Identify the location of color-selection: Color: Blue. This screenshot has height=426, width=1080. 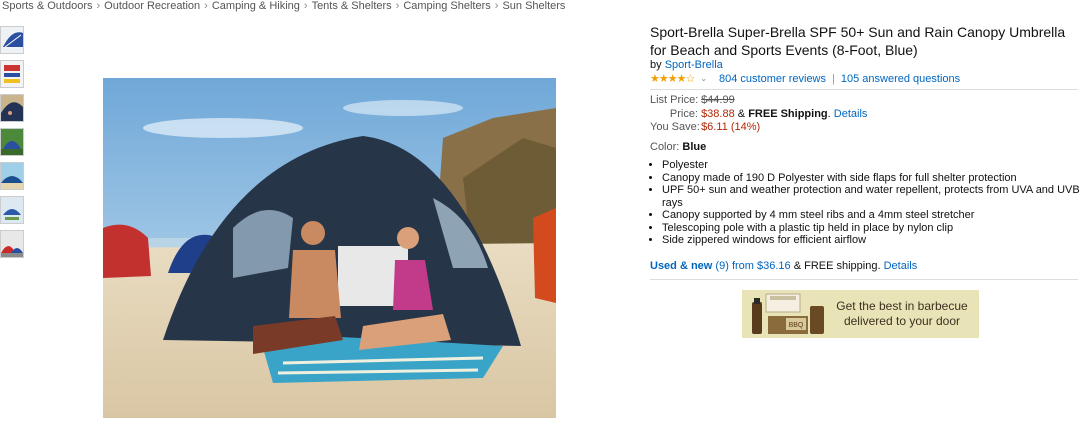
(678, 147).